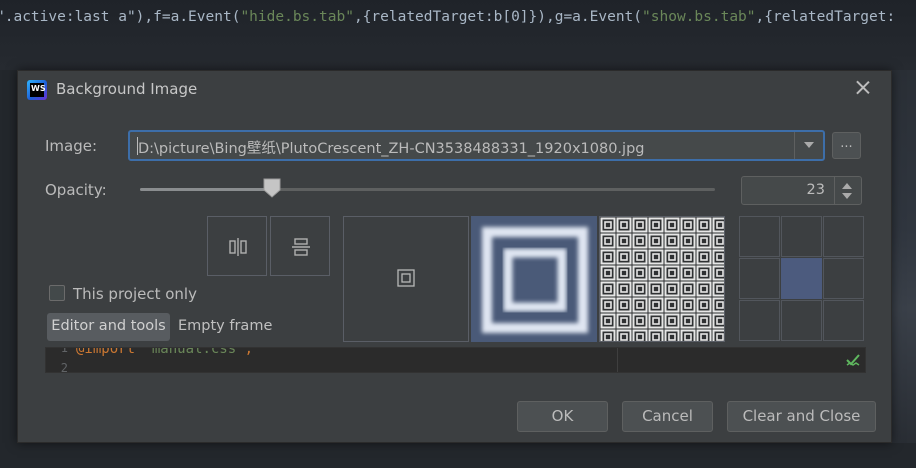  Describe the element at coordinates (225, 326) in the screenshot. I see `tab-empty-frame: Empty frame` at that location.